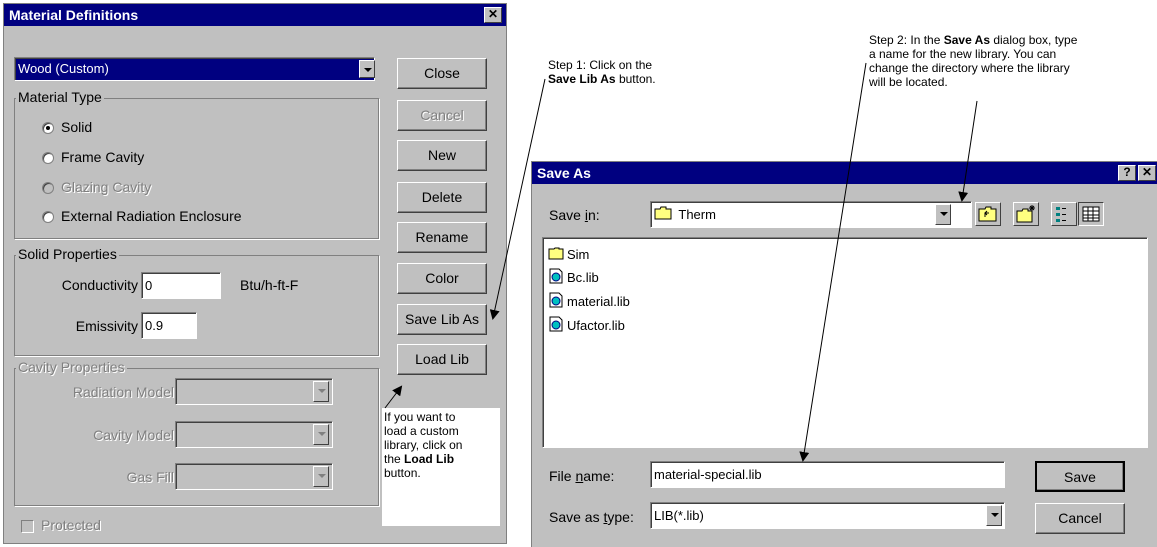 The width and height of the screenshot is (1157, 547). I want to click on step2-pointer-line-a, so click(833, 262).